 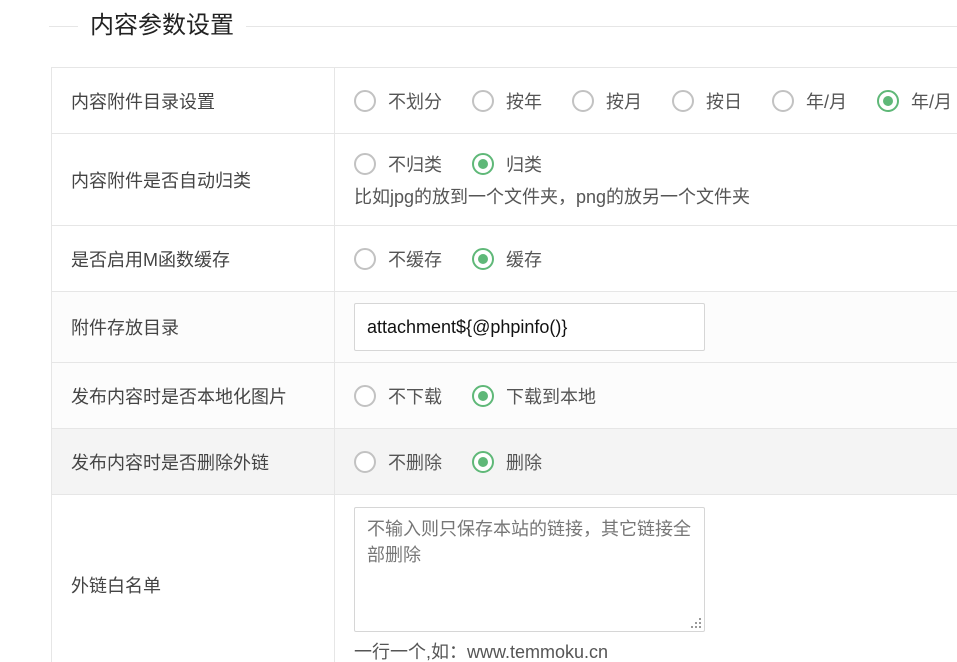 I want to click on row-label: 外链白名单, so click(x=193, y=578).